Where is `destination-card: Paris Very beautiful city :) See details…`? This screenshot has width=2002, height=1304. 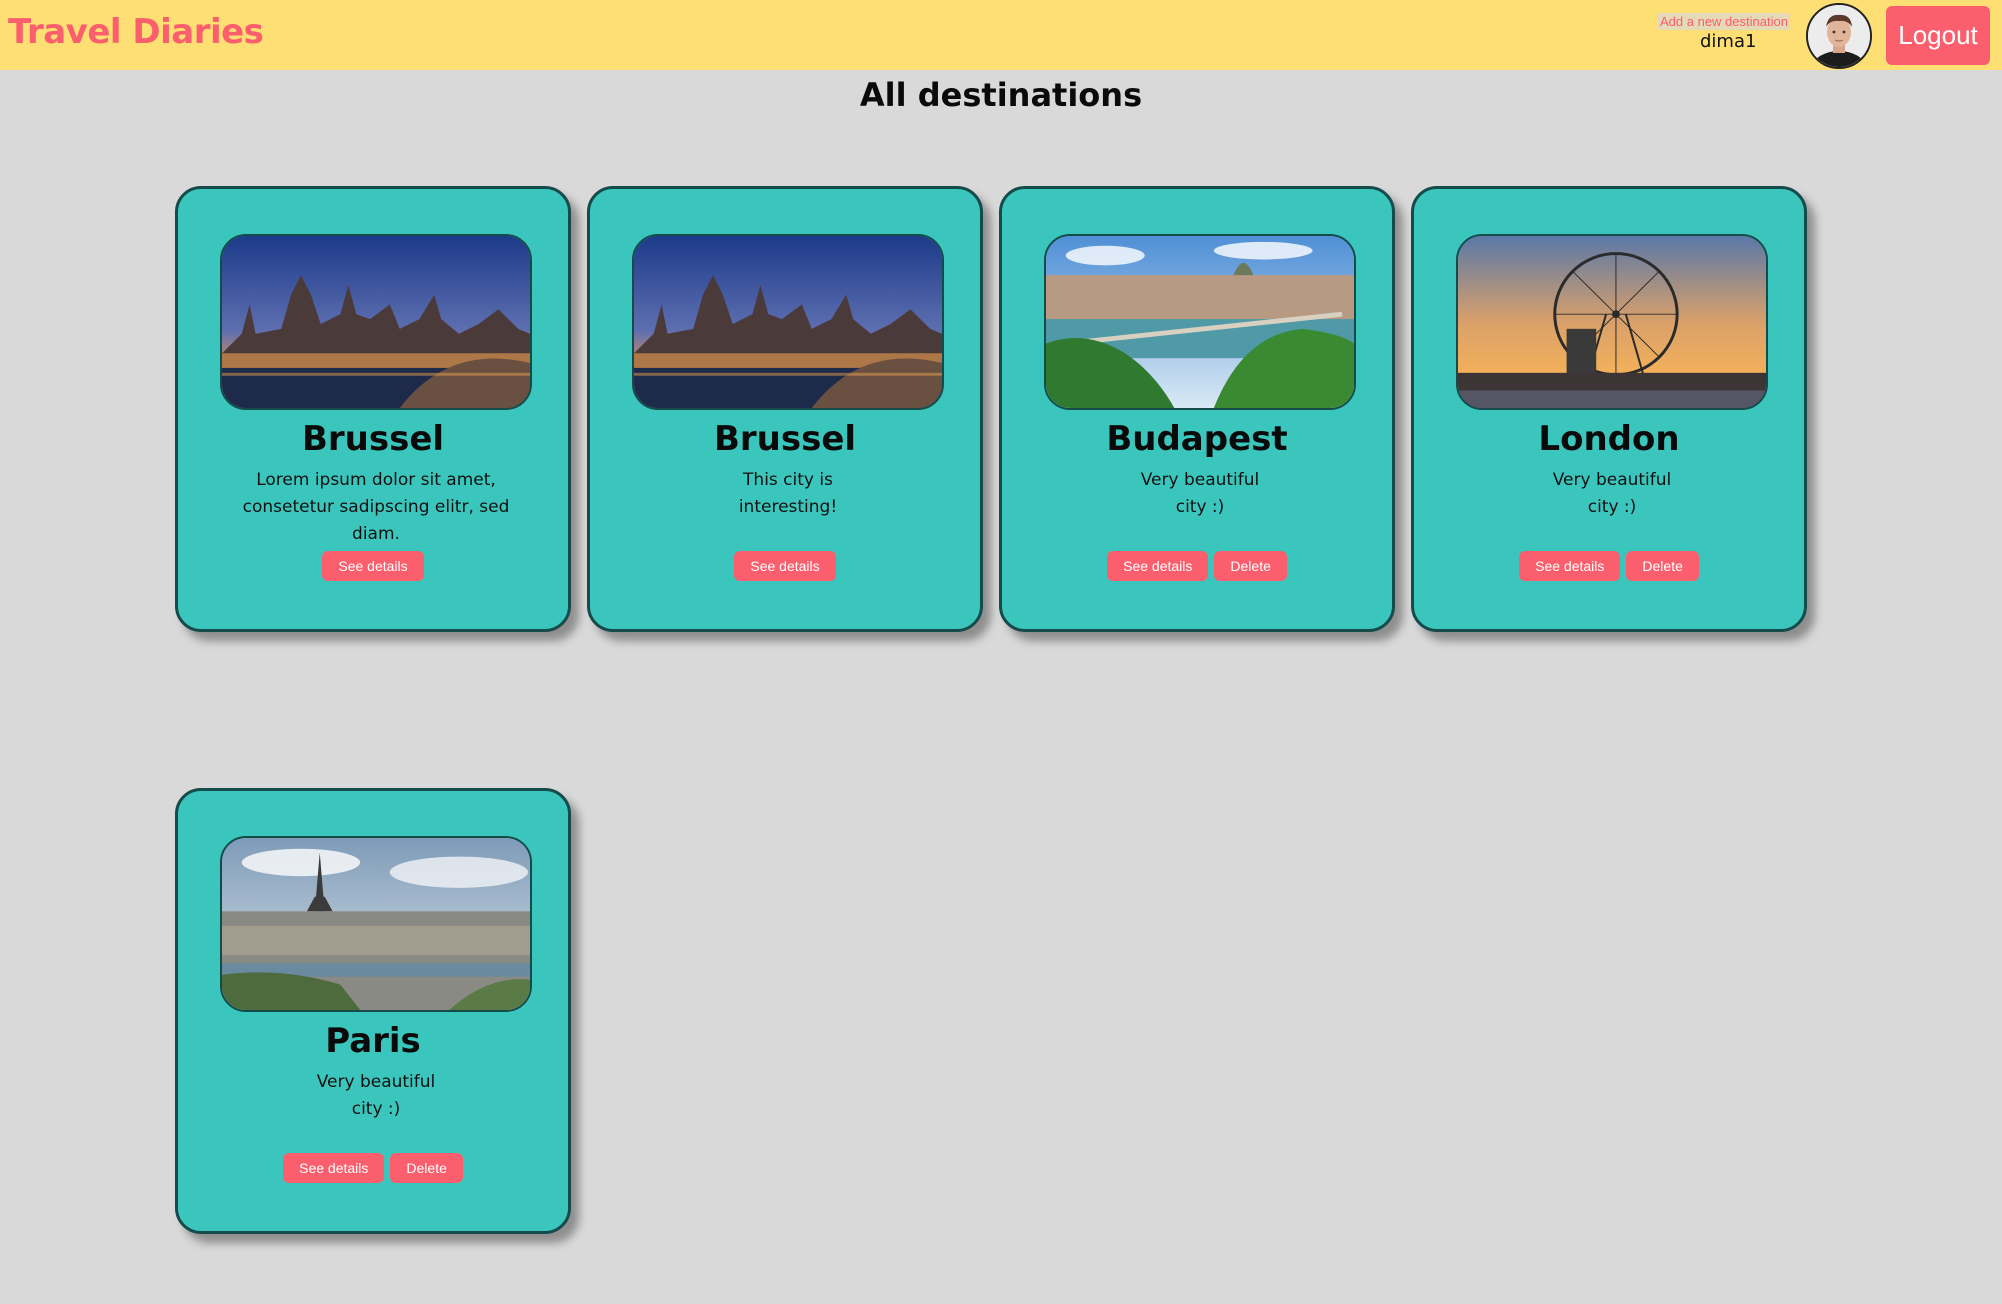 destination-card: Paris Very beautiful city :) See details… is located at coordinates (373, 1011).